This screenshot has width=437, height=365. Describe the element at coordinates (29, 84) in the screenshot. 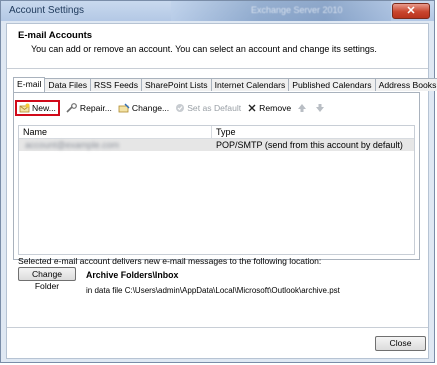

I see `tab-email: E-mail` at that location.